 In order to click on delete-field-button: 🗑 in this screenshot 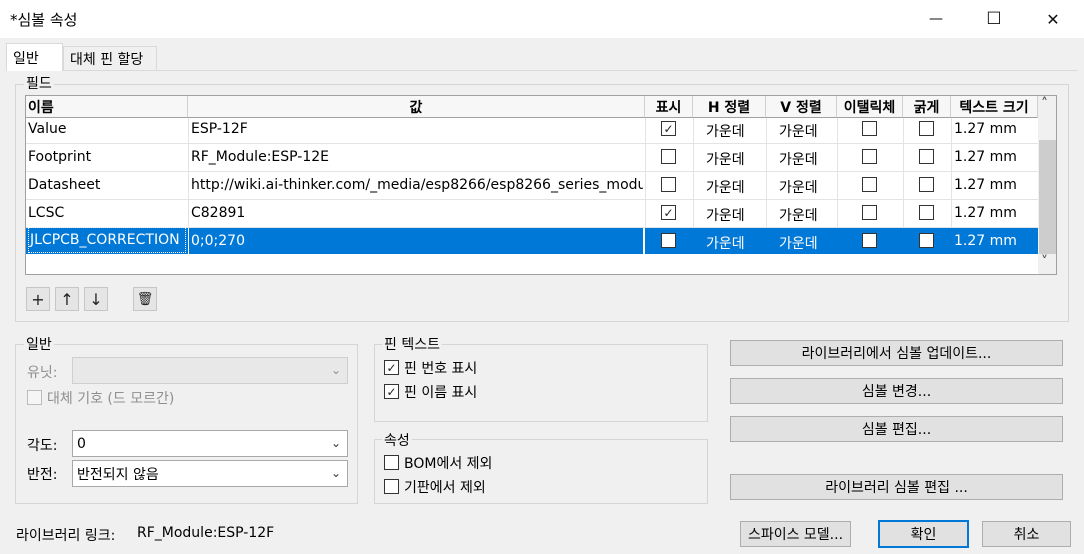, I will do `click(145, 299)`.